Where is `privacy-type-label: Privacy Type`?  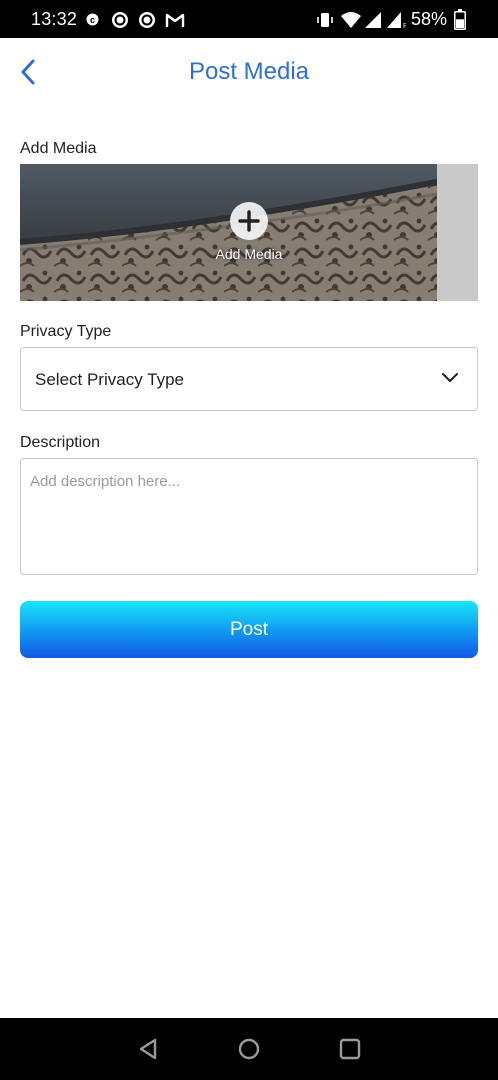
privacy-type-label: Privacy Type is located at coordinates (66, 331).